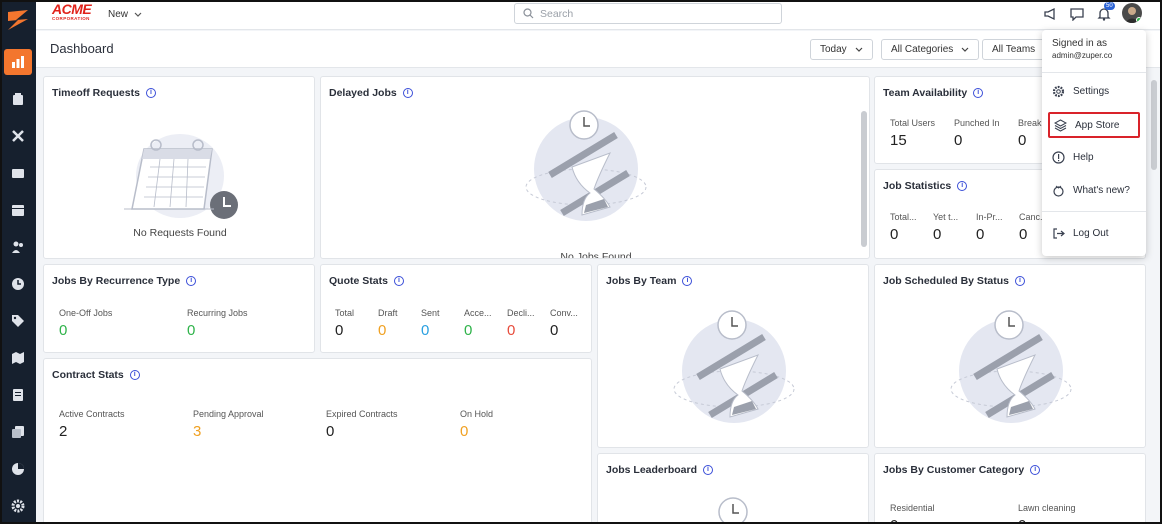 This screenshot has height=524, width=1162. What do you see at coordinates (1058, 157) in the screenshot?
I see `help-icon` at bounding box center [1058, 157].